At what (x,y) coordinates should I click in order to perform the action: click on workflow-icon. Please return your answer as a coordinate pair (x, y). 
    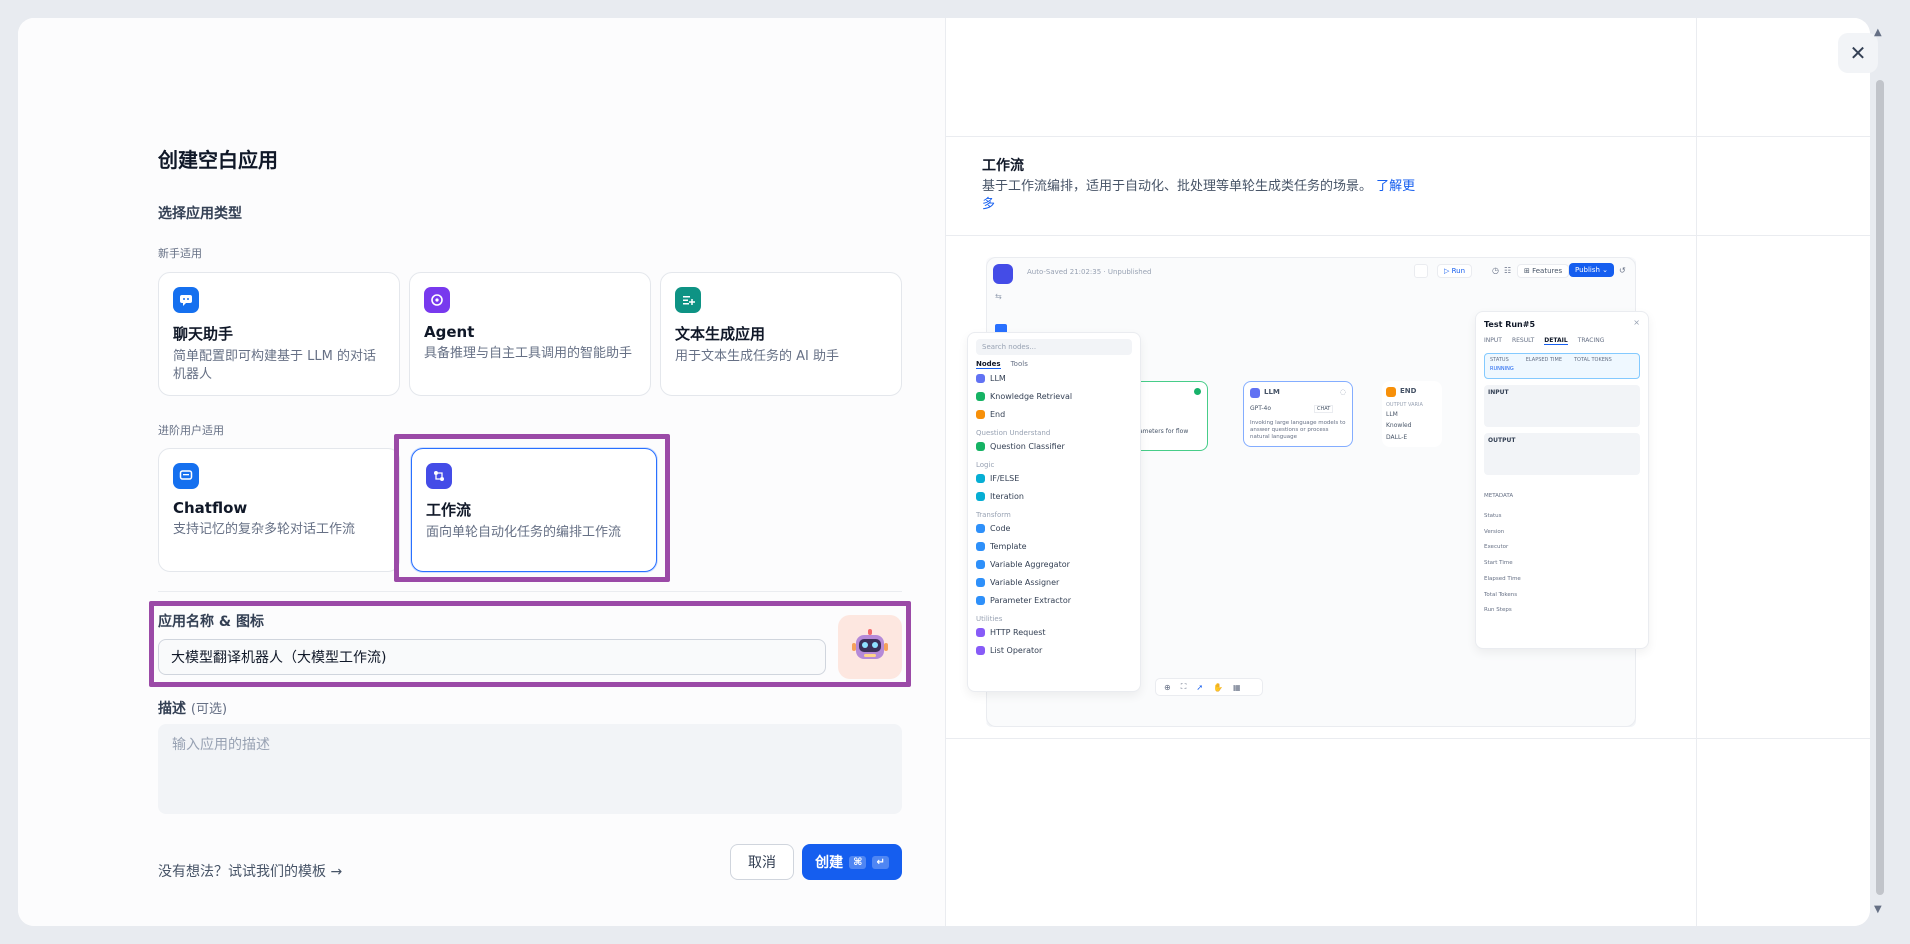
    Looking at the image, I should click on (439, 476).